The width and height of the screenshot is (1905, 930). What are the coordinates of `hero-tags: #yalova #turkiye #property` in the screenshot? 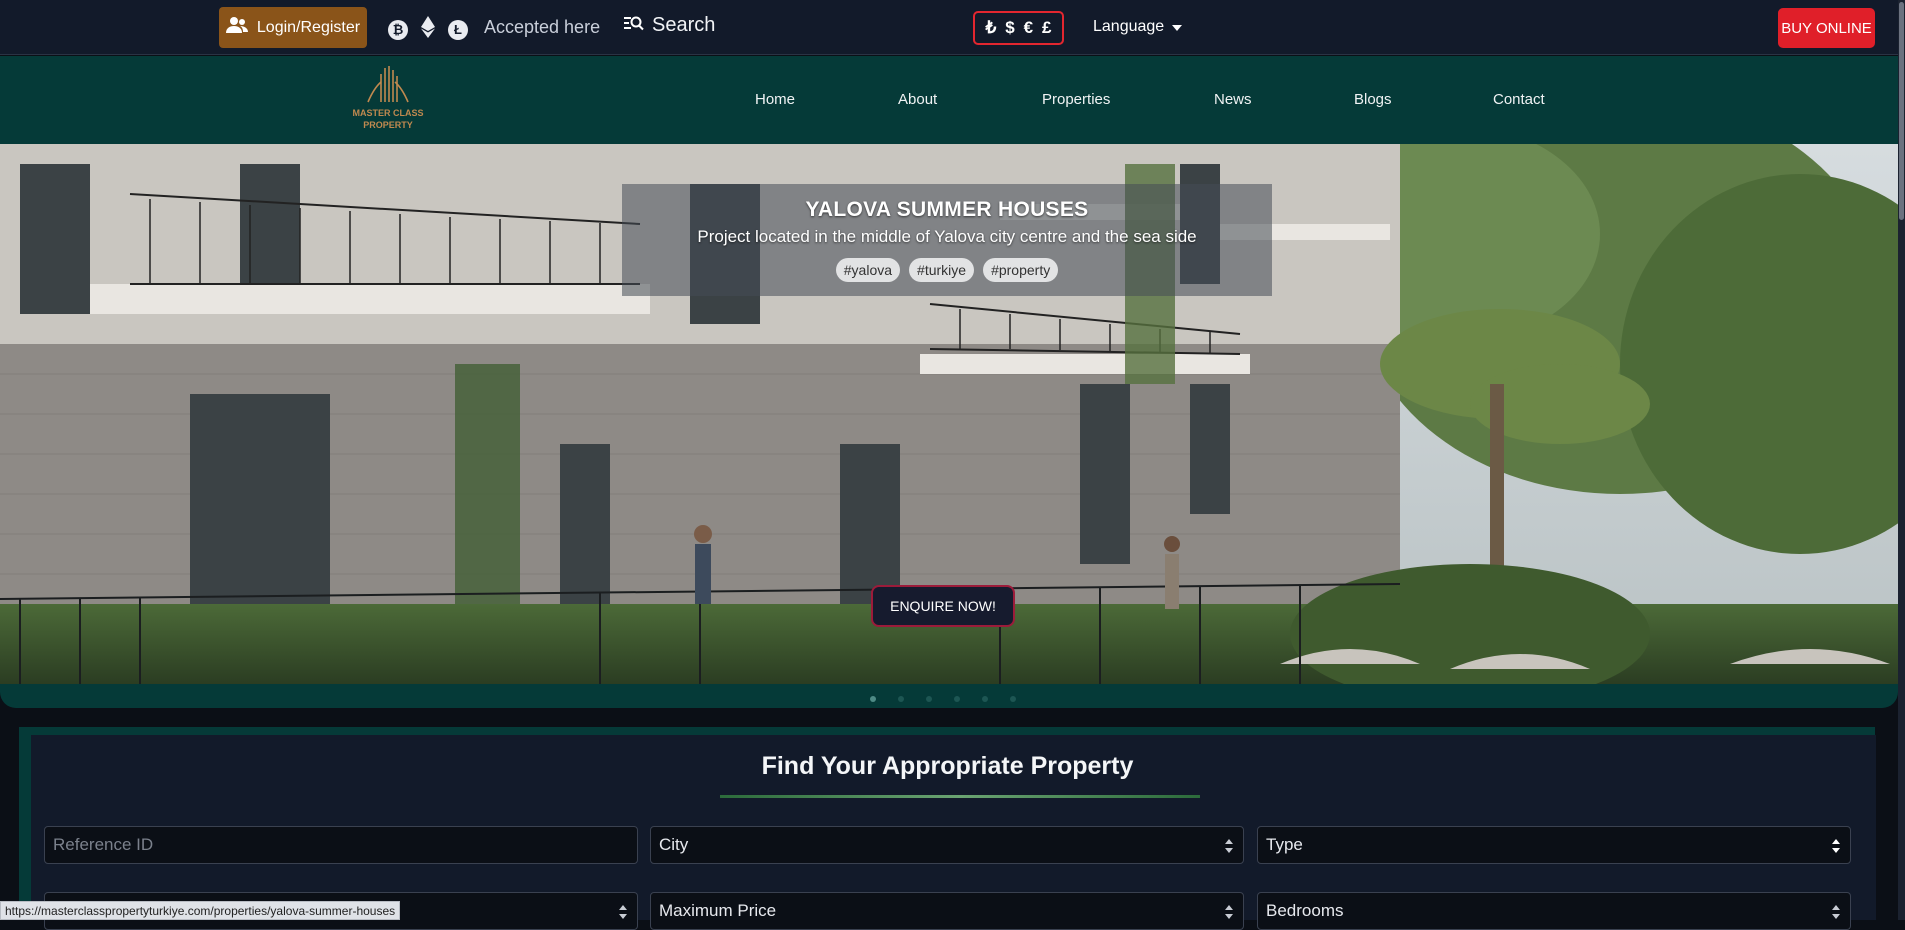 It's located at (947, 270).